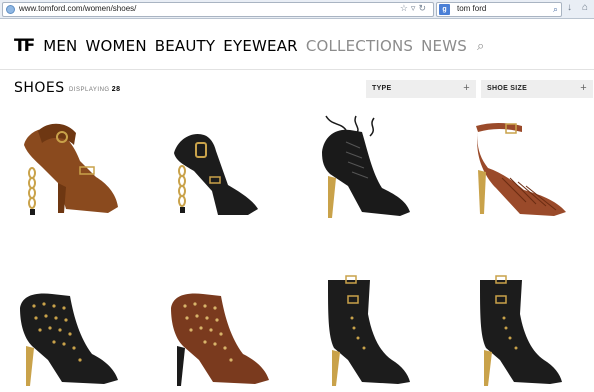  What do you see at coordinates (444, 9) in the screenshot?
I see `google-icon: g` at bounding box center [444, 9].